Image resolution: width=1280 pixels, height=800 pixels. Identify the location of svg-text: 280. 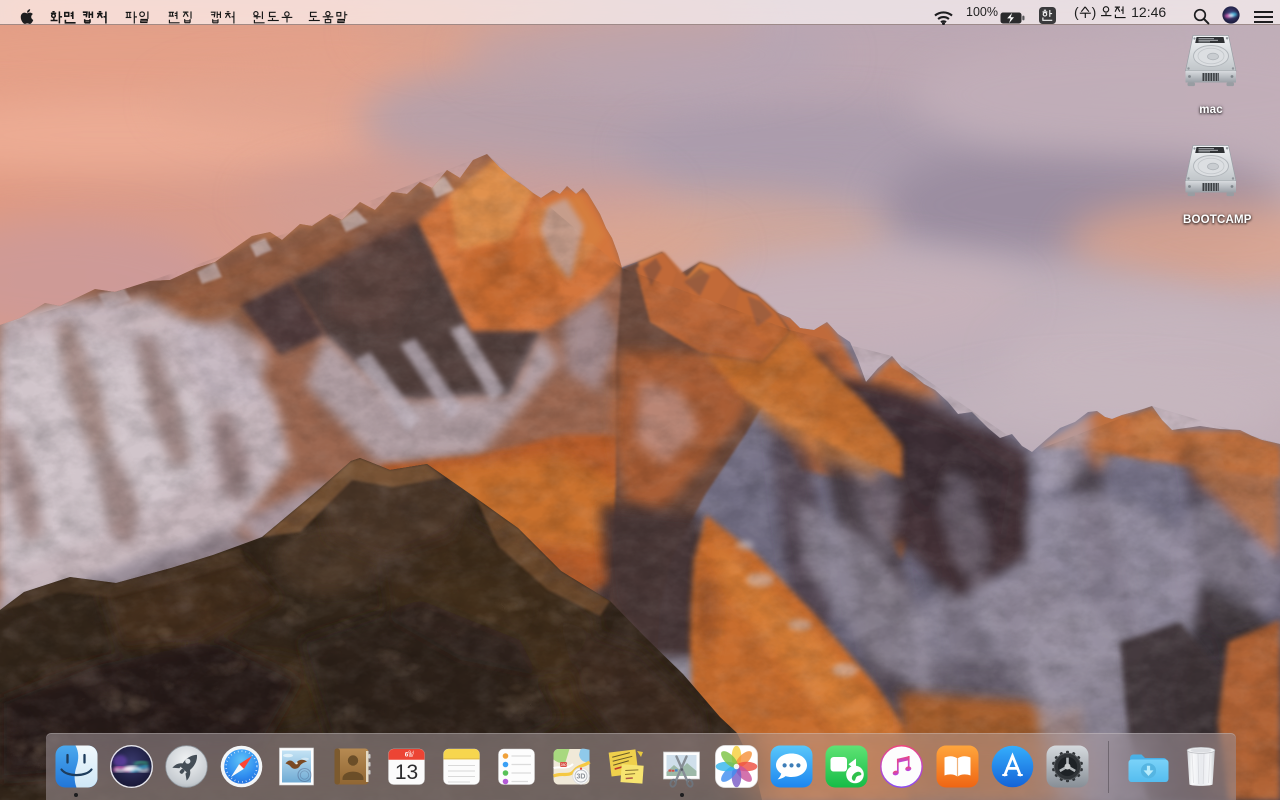
(564, 765).